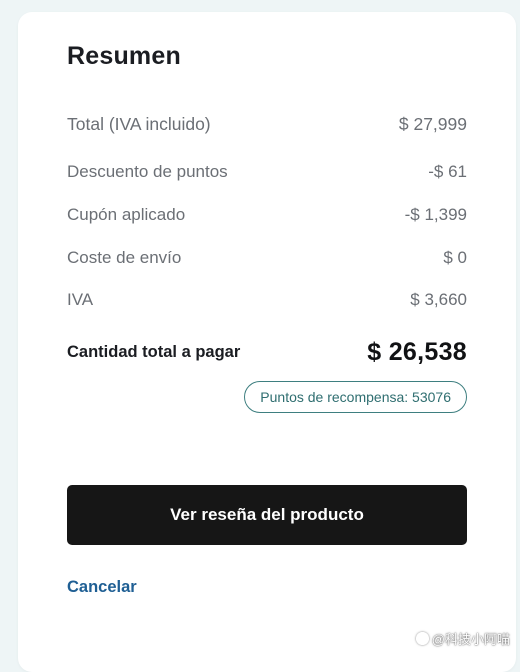 The width and height of the screenshot is (520, 672). Describe the element at coordinates (153, 352) in the screenshot. I see `grand-total-label: Cantidad total a pagar` at that location.